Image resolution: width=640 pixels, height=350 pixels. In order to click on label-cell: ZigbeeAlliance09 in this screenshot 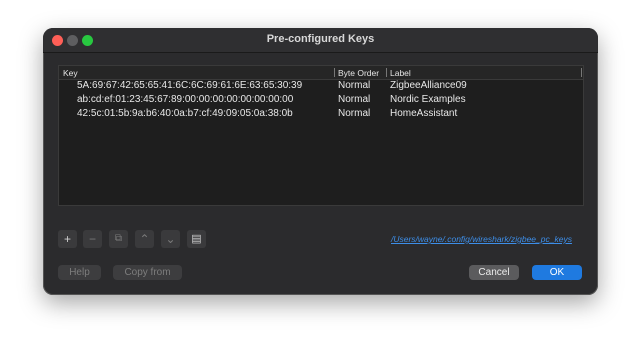, I will do `click(428, 85)`.